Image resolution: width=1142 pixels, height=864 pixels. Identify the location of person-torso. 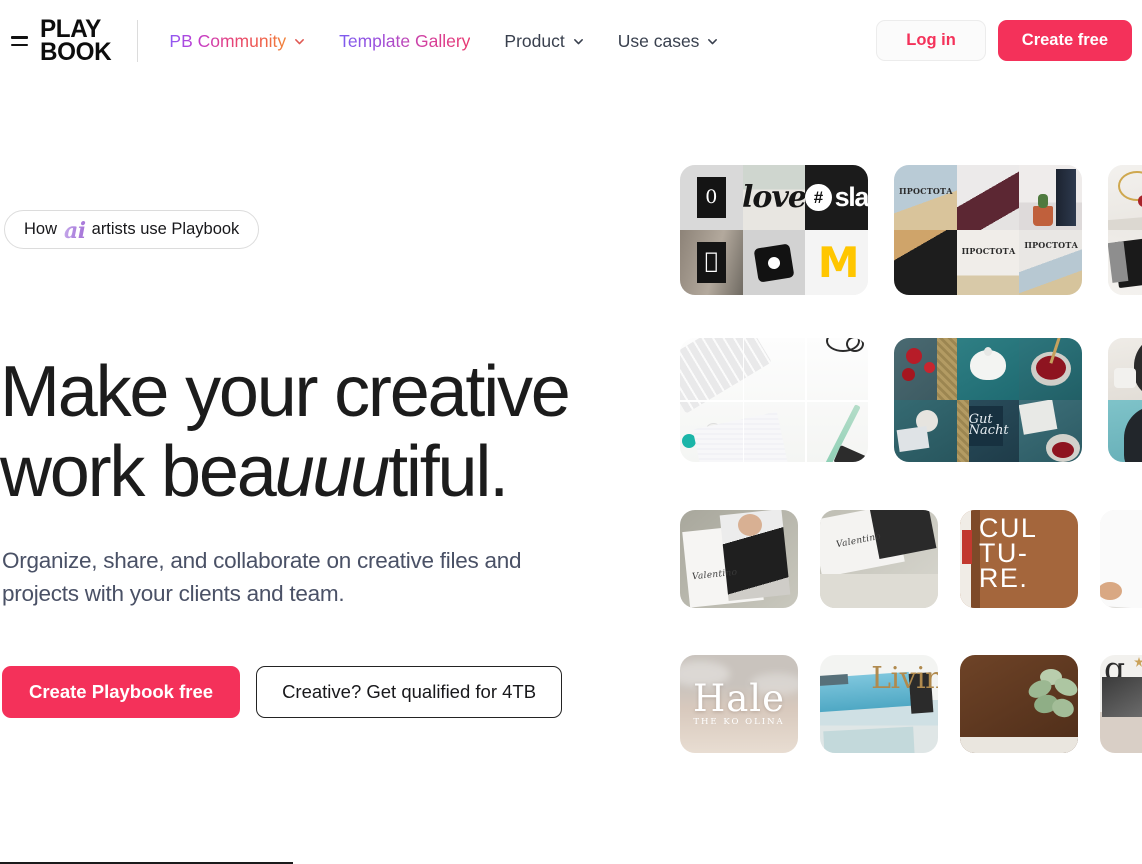
(1138, 368).